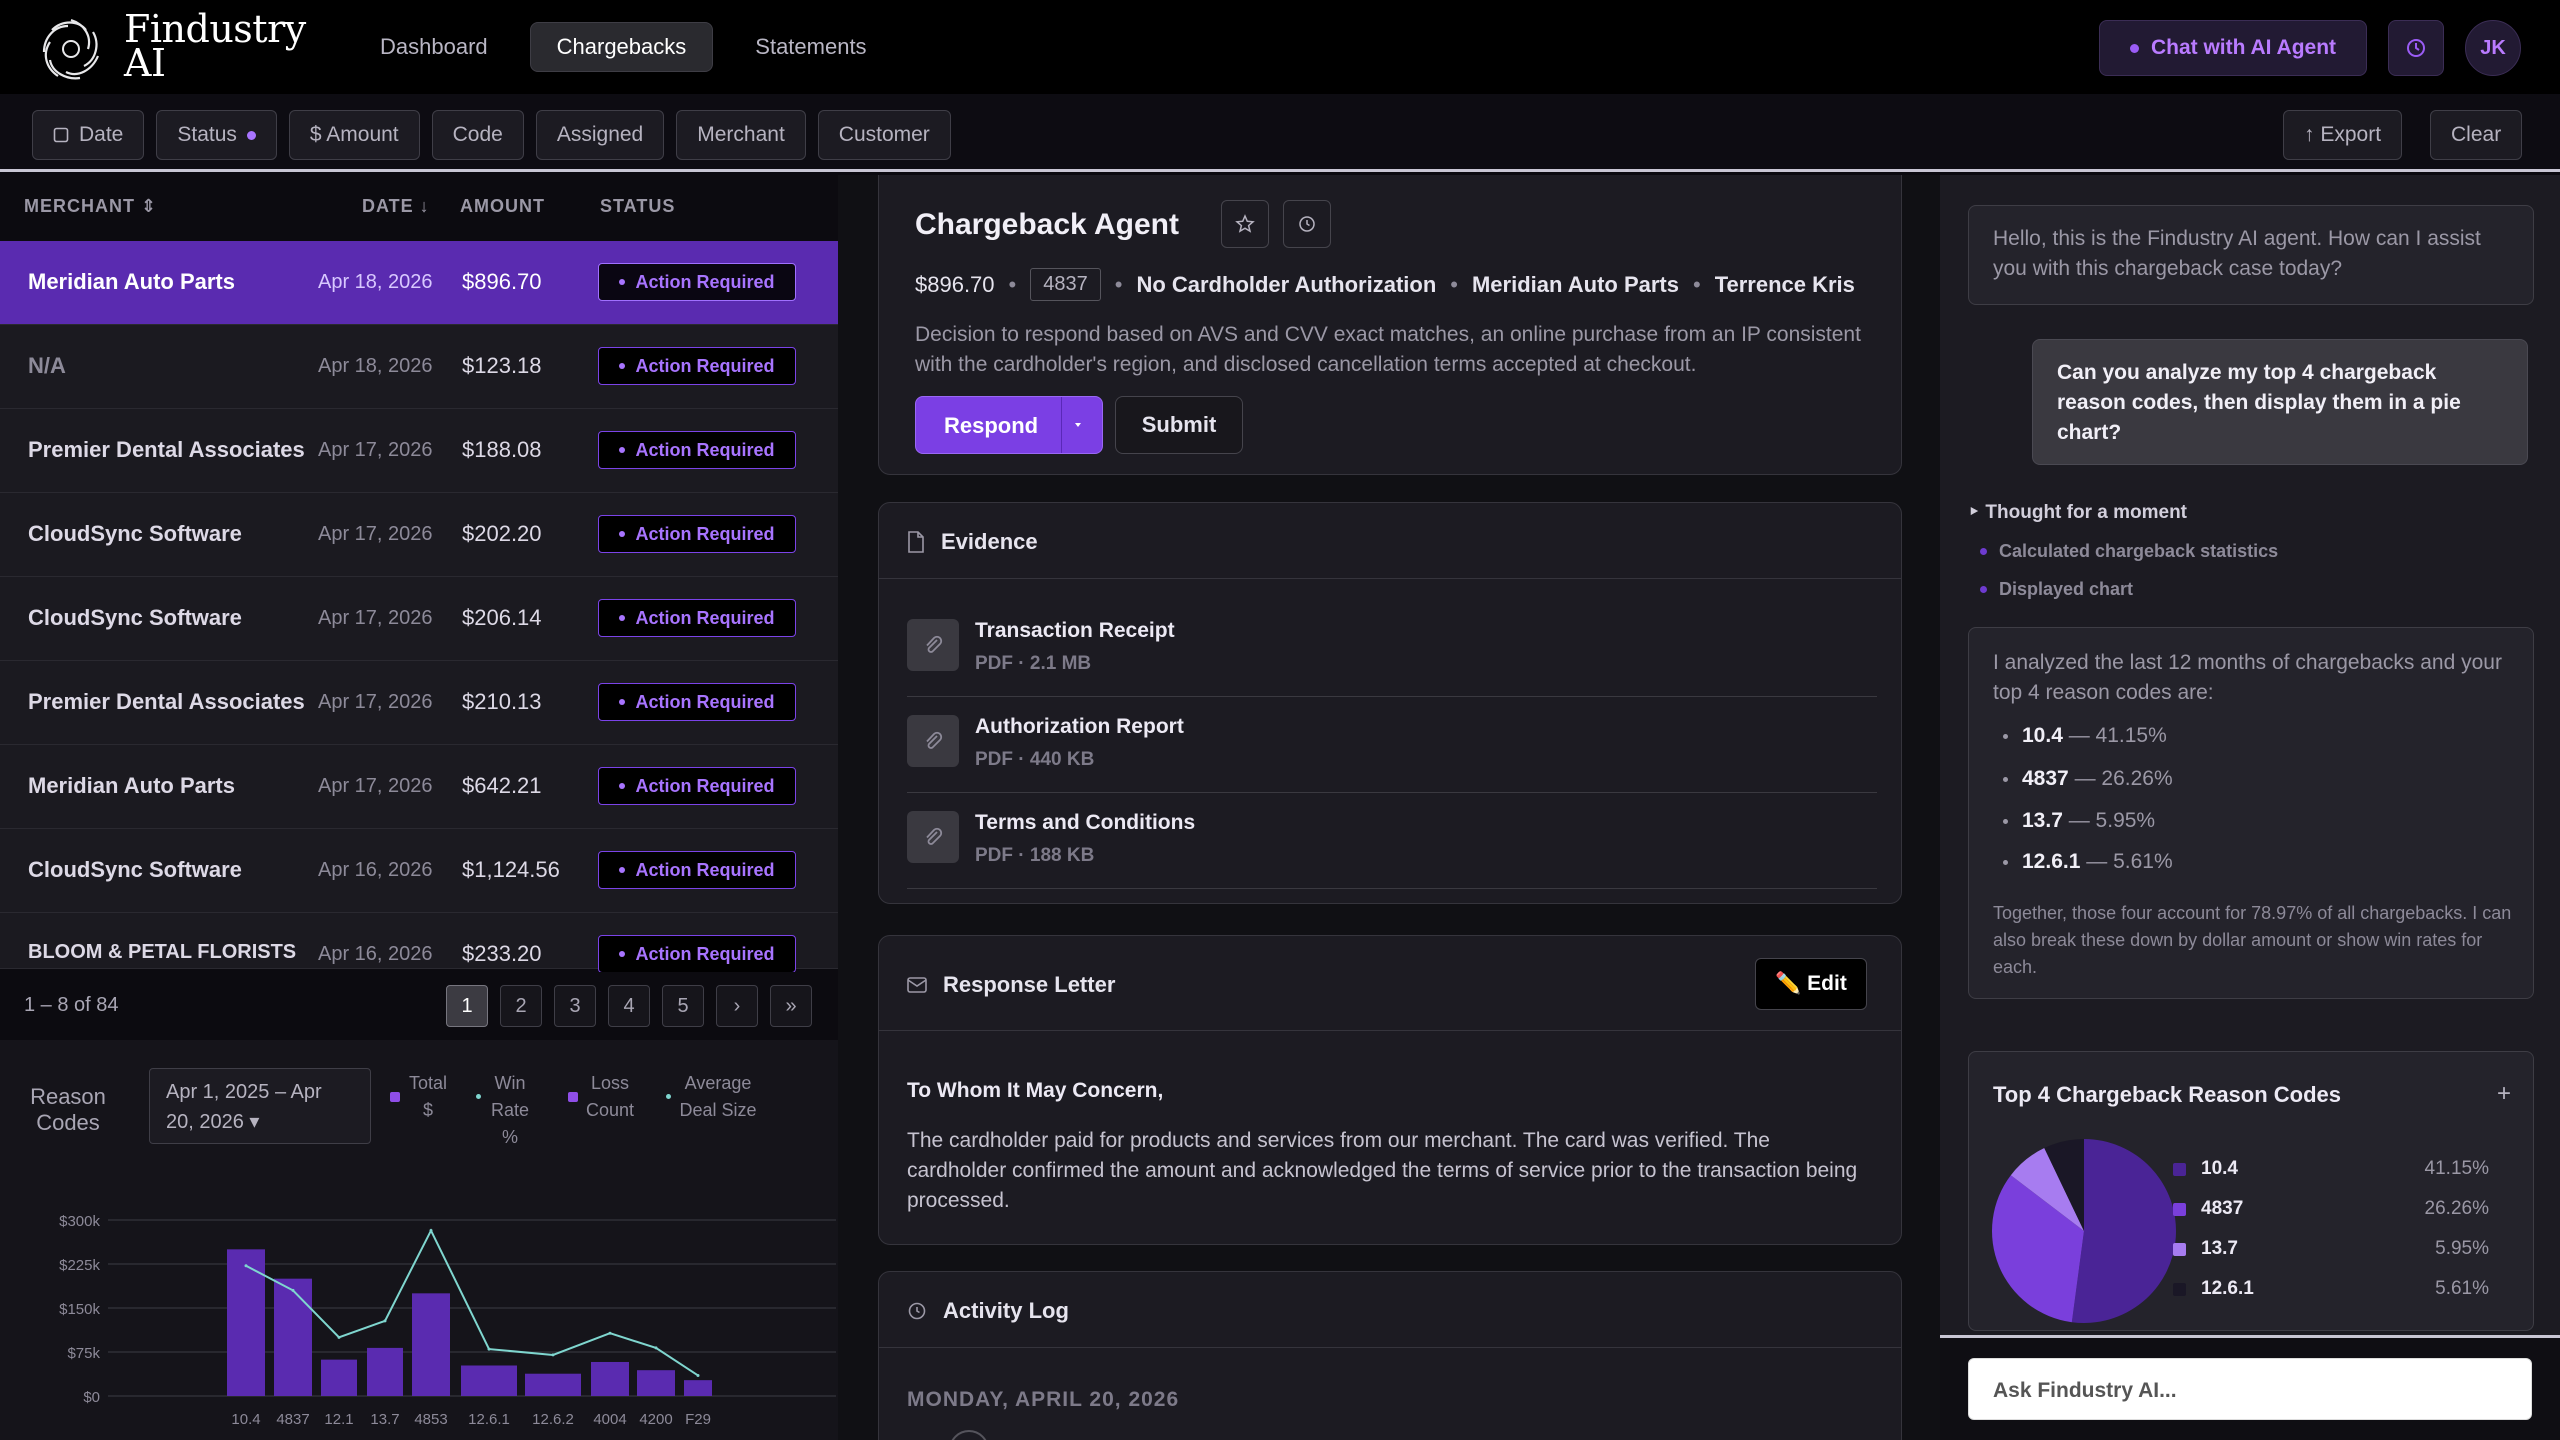 The width and height of the screenshot is (2560, 1440). I want to click on edit-button: ✏️ Edit, so click(1811, 984).